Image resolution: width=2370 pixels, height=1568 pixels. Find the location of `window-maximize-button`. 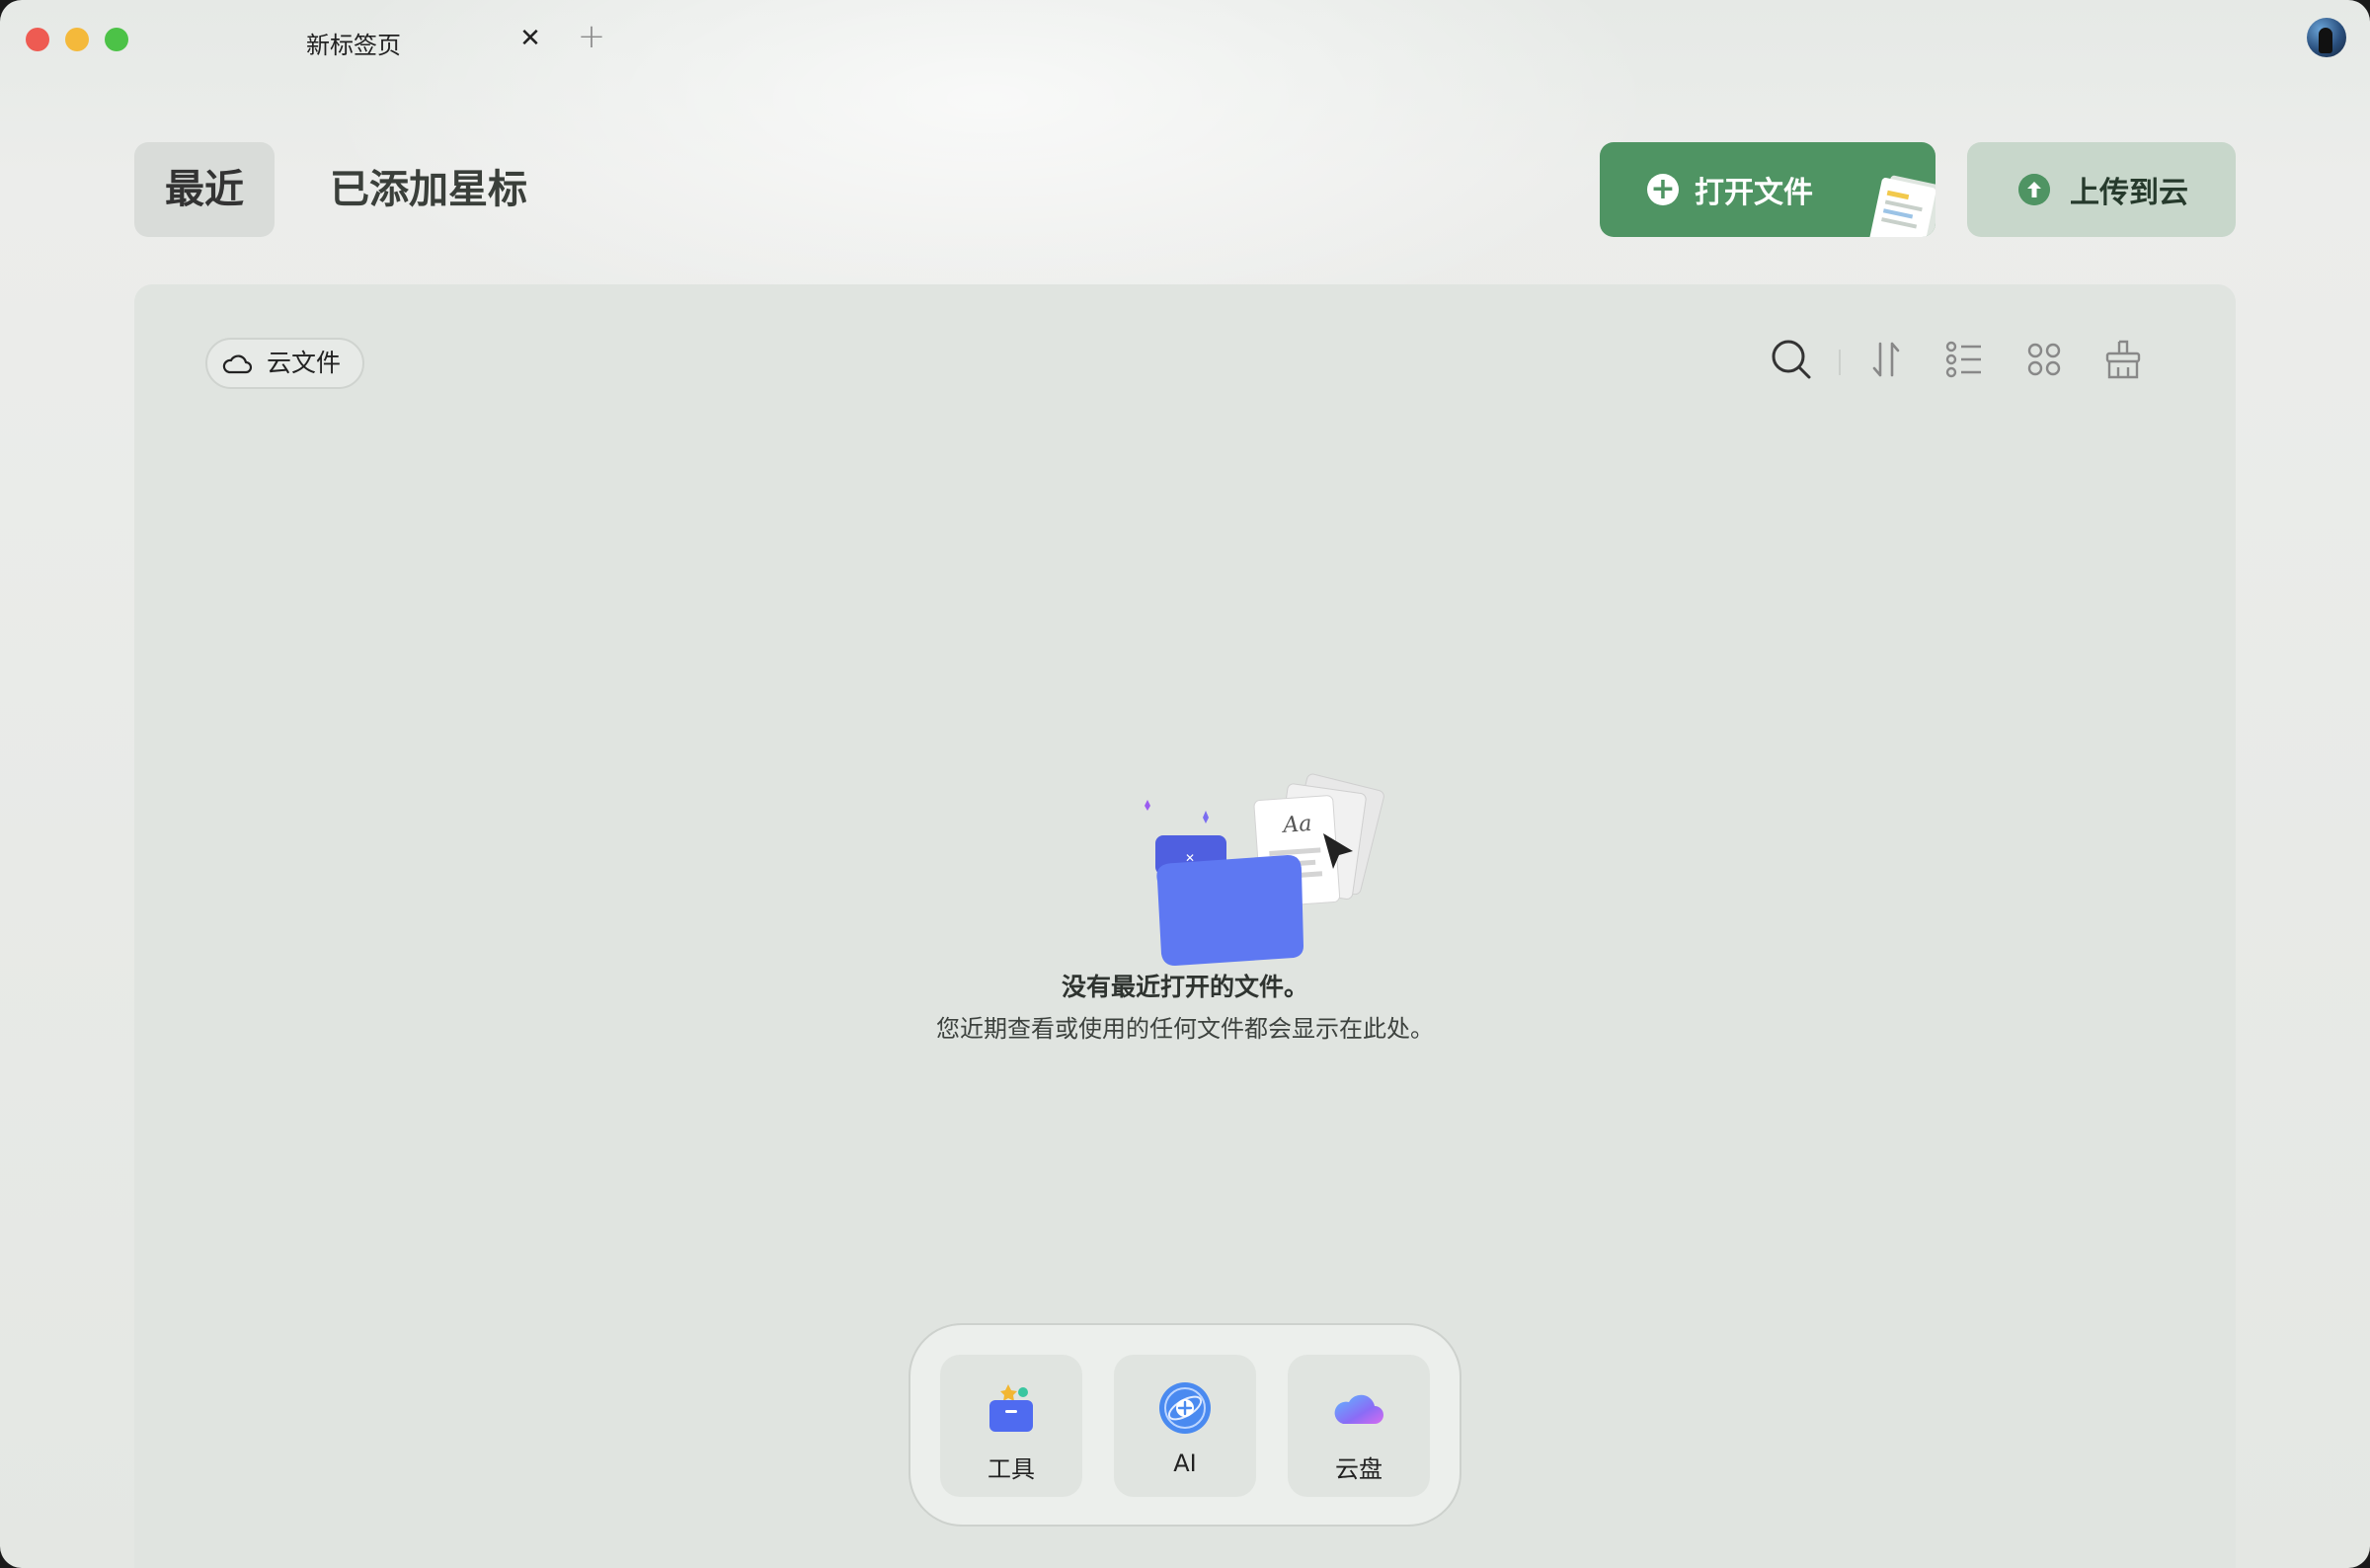

window-maximize-button is located at coordinates (117, 39).